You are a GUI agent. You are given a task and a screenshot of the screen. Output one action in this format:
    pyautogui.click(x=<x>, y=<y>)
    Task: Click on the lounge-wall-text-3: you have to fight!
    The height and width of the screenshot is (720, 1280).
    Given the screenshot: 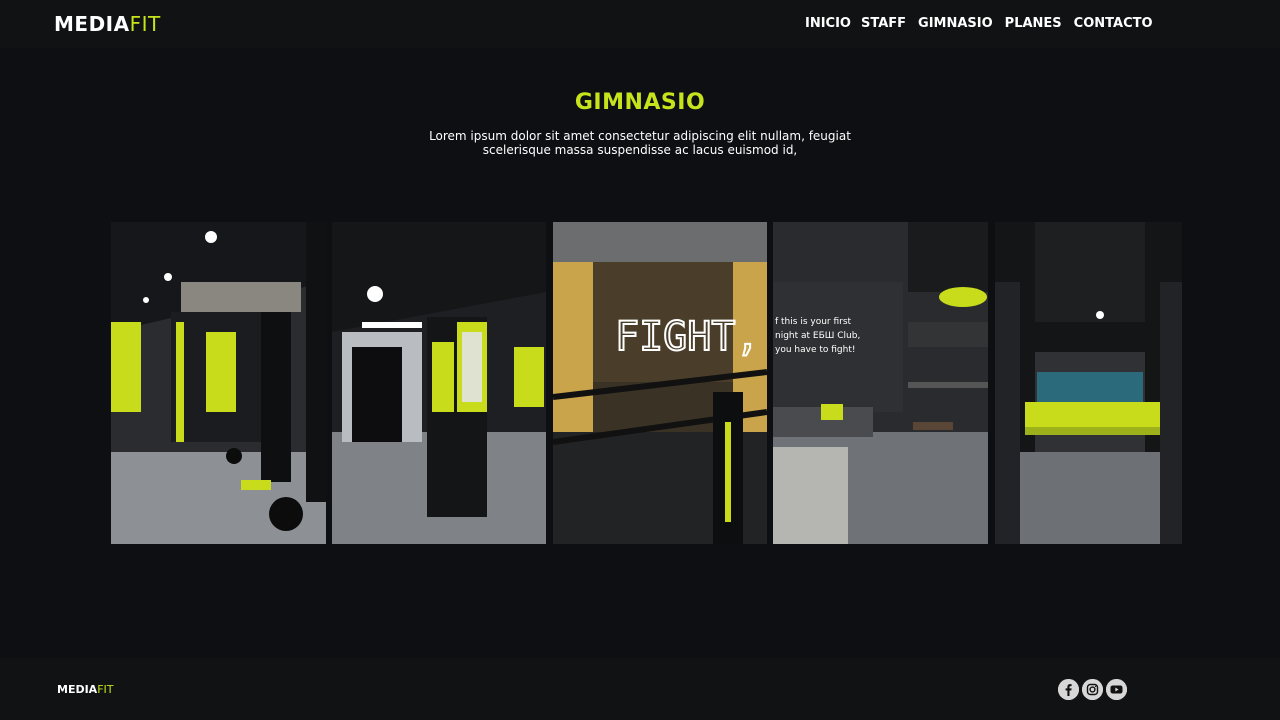 What is the action you would take?
    pyautogui.click(x=815, y=350)
    